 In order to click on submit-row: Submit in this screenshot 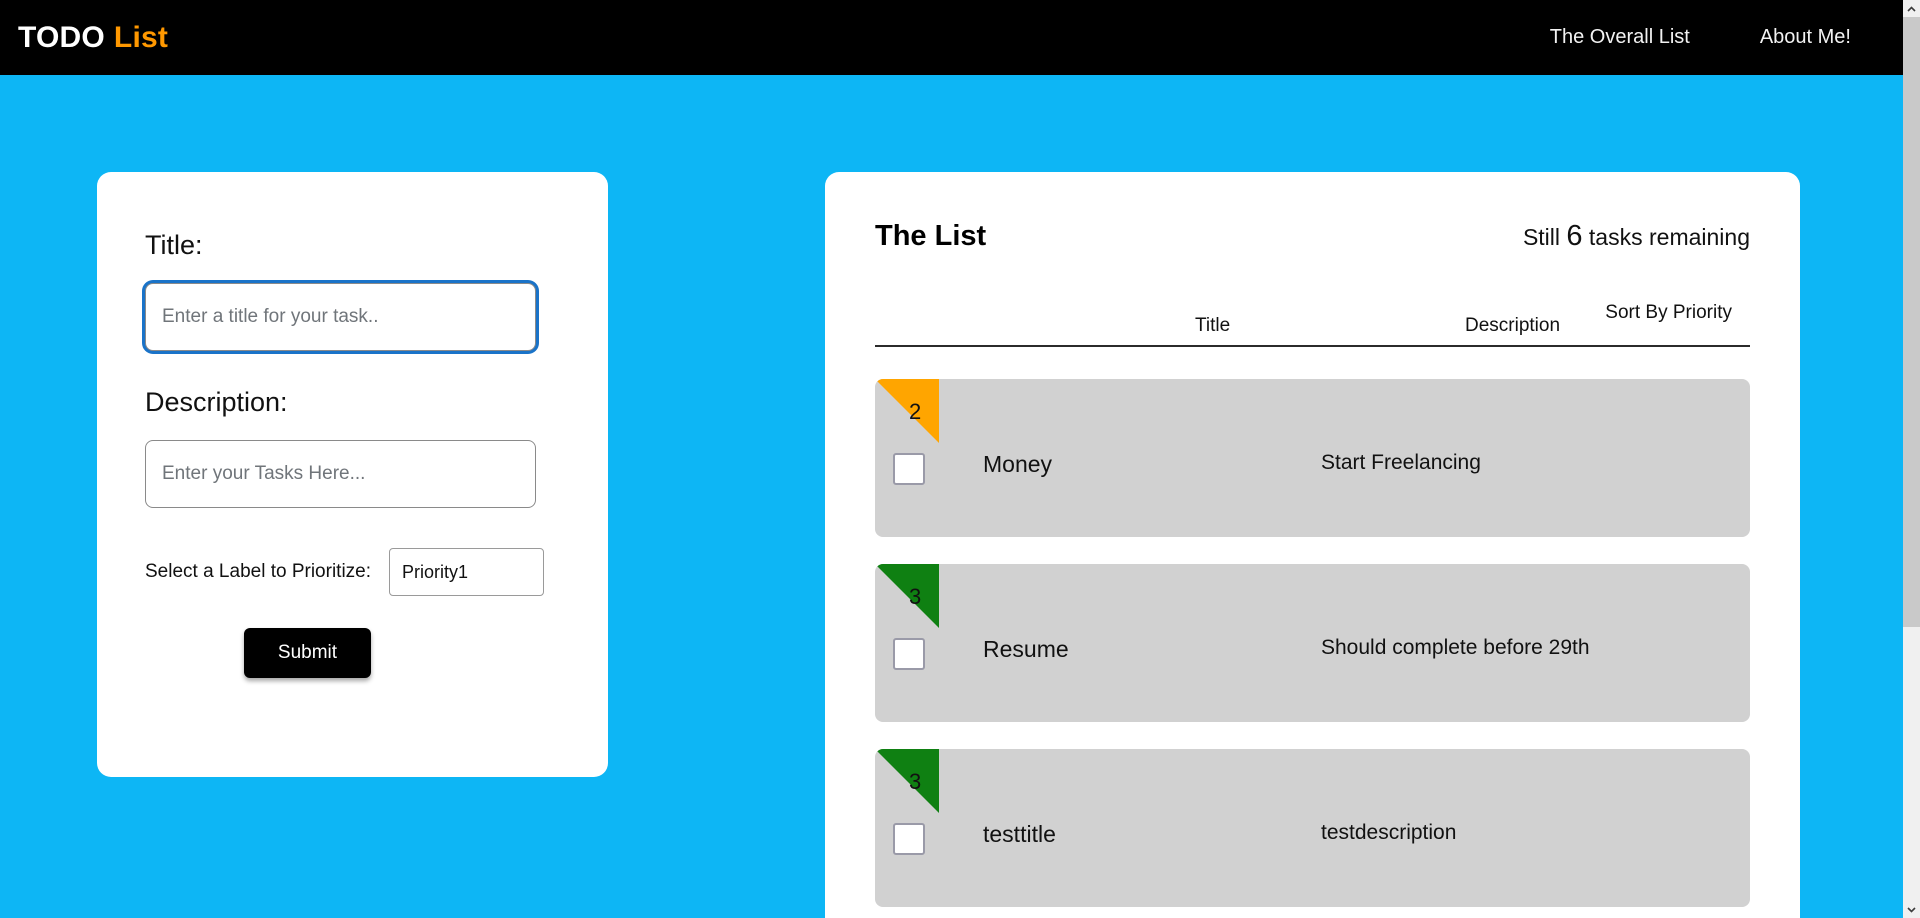, I will do `click(352, 653)`.